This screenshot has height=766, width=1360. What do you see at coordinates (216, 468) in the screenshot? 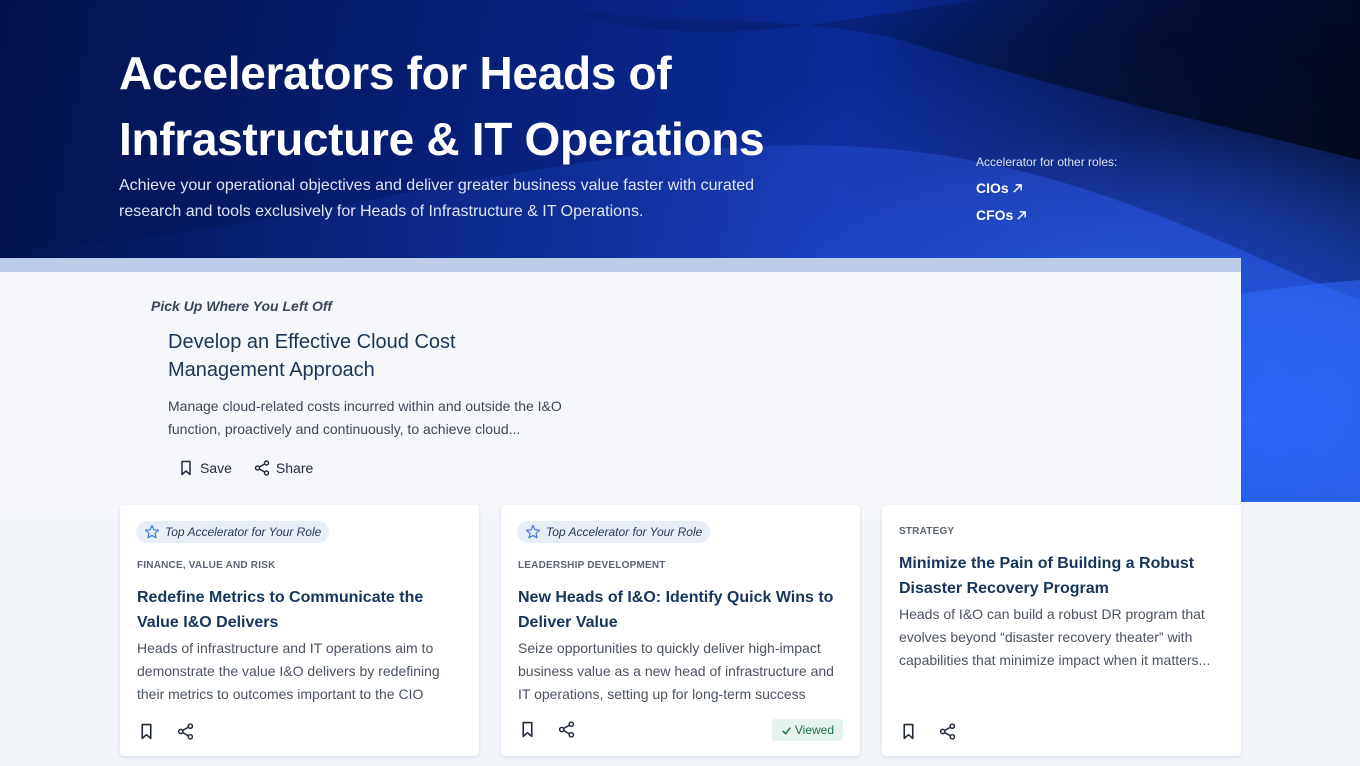
I see `save-label: Save` at bounding box center [216, 468].